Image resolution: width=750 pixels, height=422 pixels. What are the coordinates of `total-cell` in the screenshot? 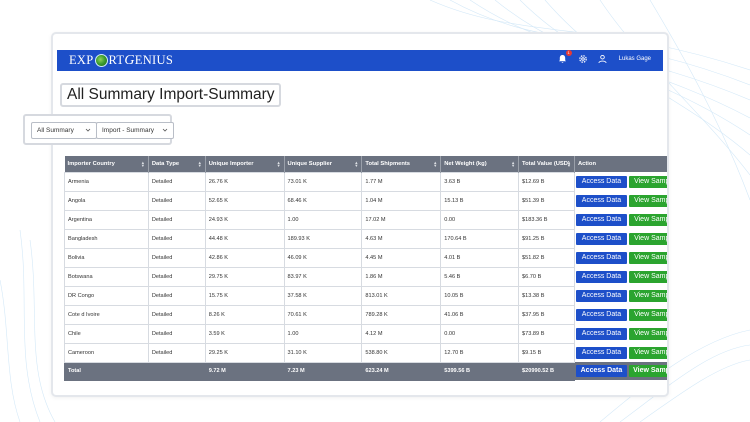 It's located at (176, 371).